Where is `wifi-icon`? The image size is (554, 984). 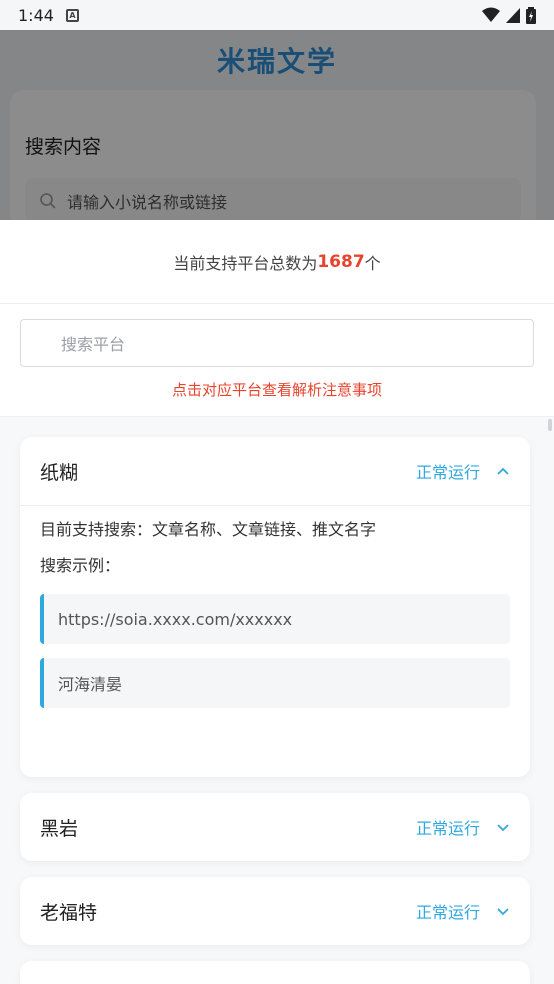
wifi-icon is located at coordinates (491, 14).